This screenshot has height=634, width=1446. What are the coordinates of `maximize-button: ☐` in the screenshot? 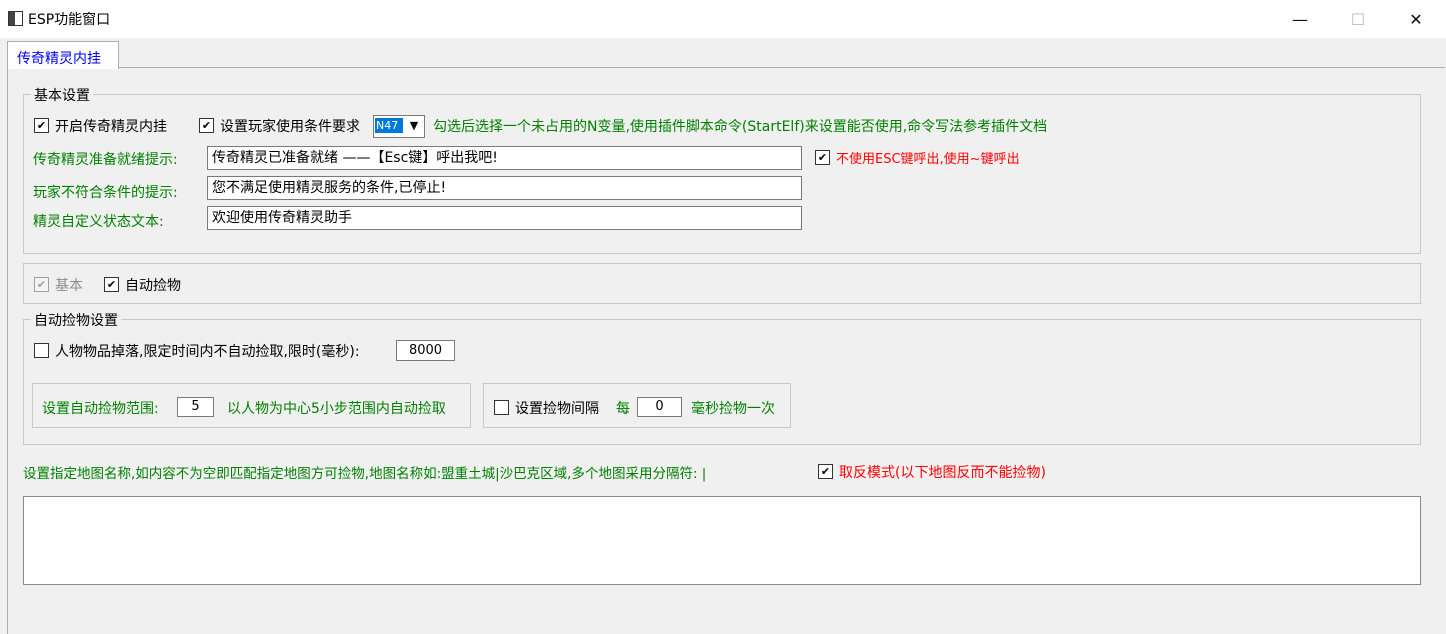 It's located at (1358, 19).